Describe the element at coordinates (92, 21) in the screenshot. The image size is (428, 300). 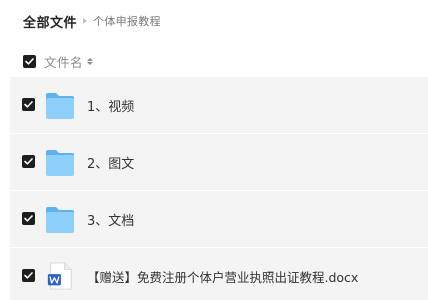
I see `breadcrumb: 全部文件 个体申报教程` at that location.